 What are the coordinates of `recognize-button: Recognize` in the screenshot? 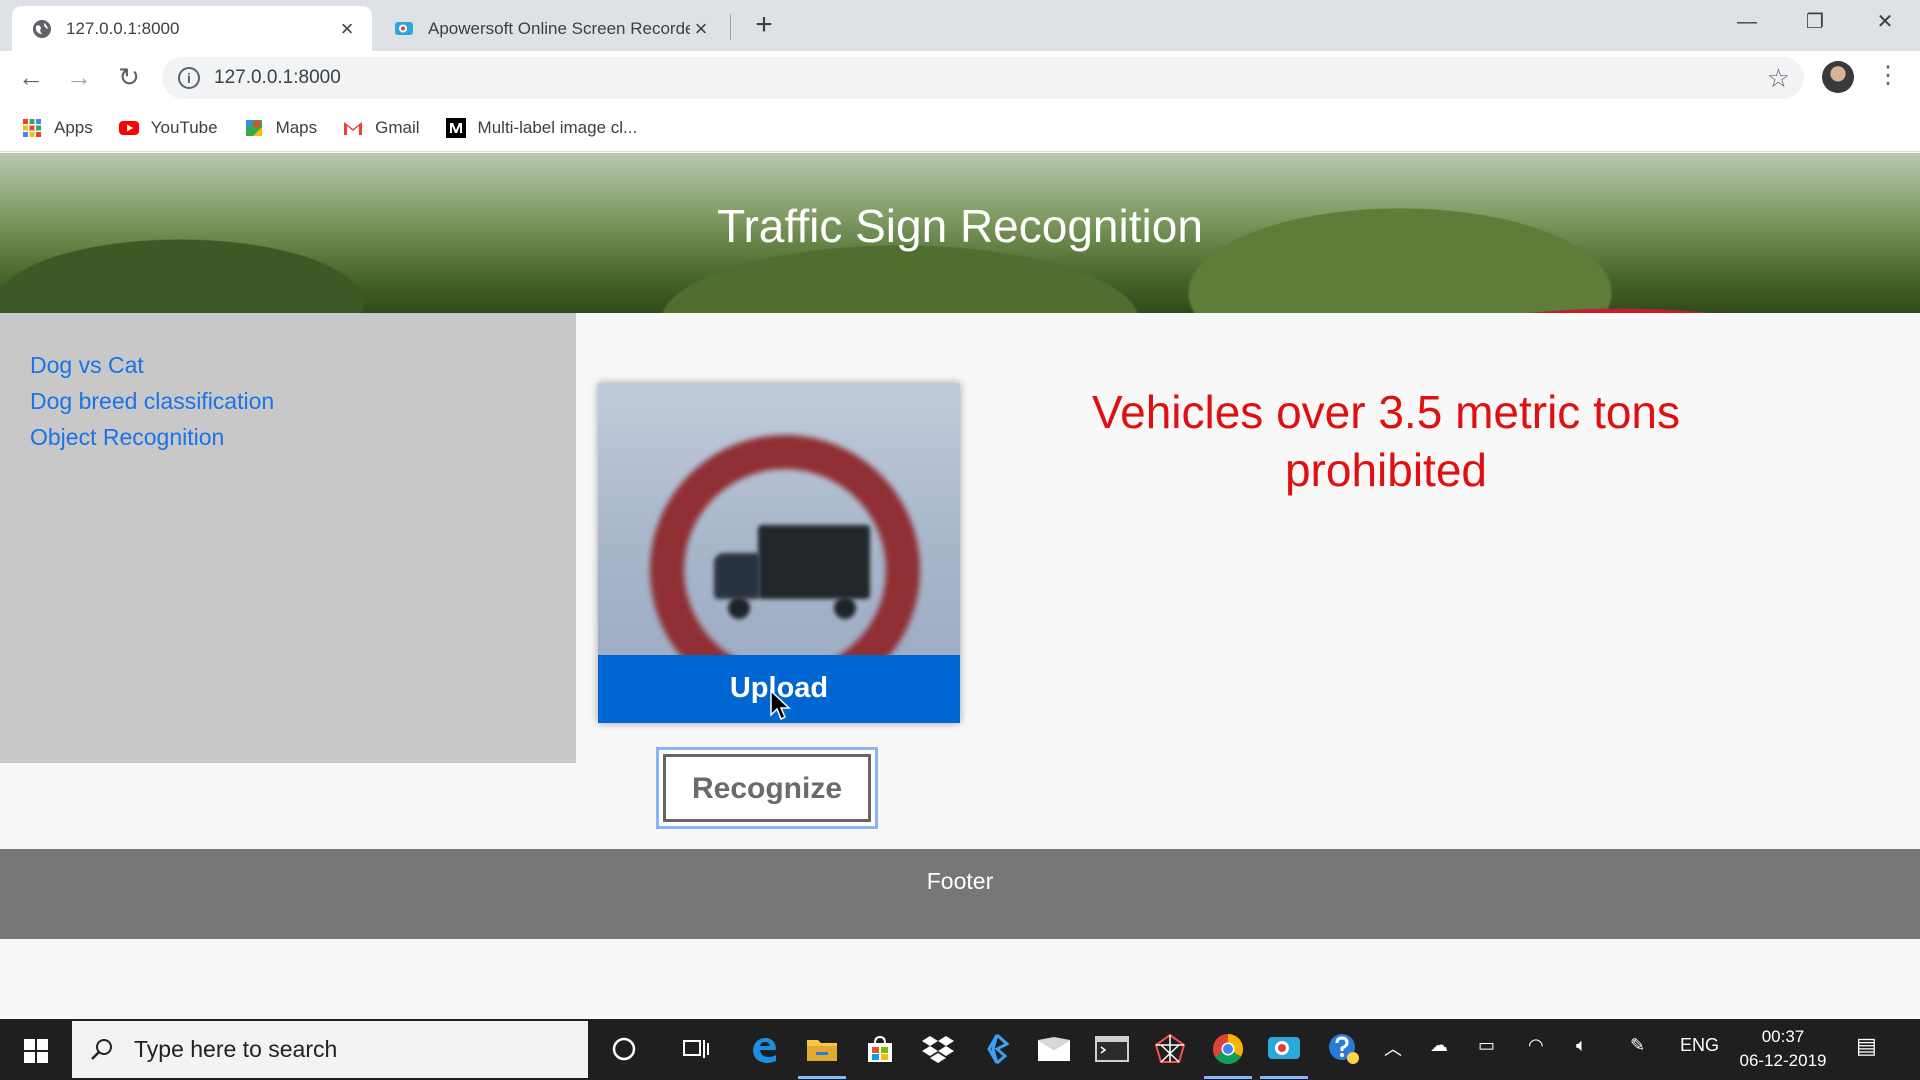 It's located at (767, 788).